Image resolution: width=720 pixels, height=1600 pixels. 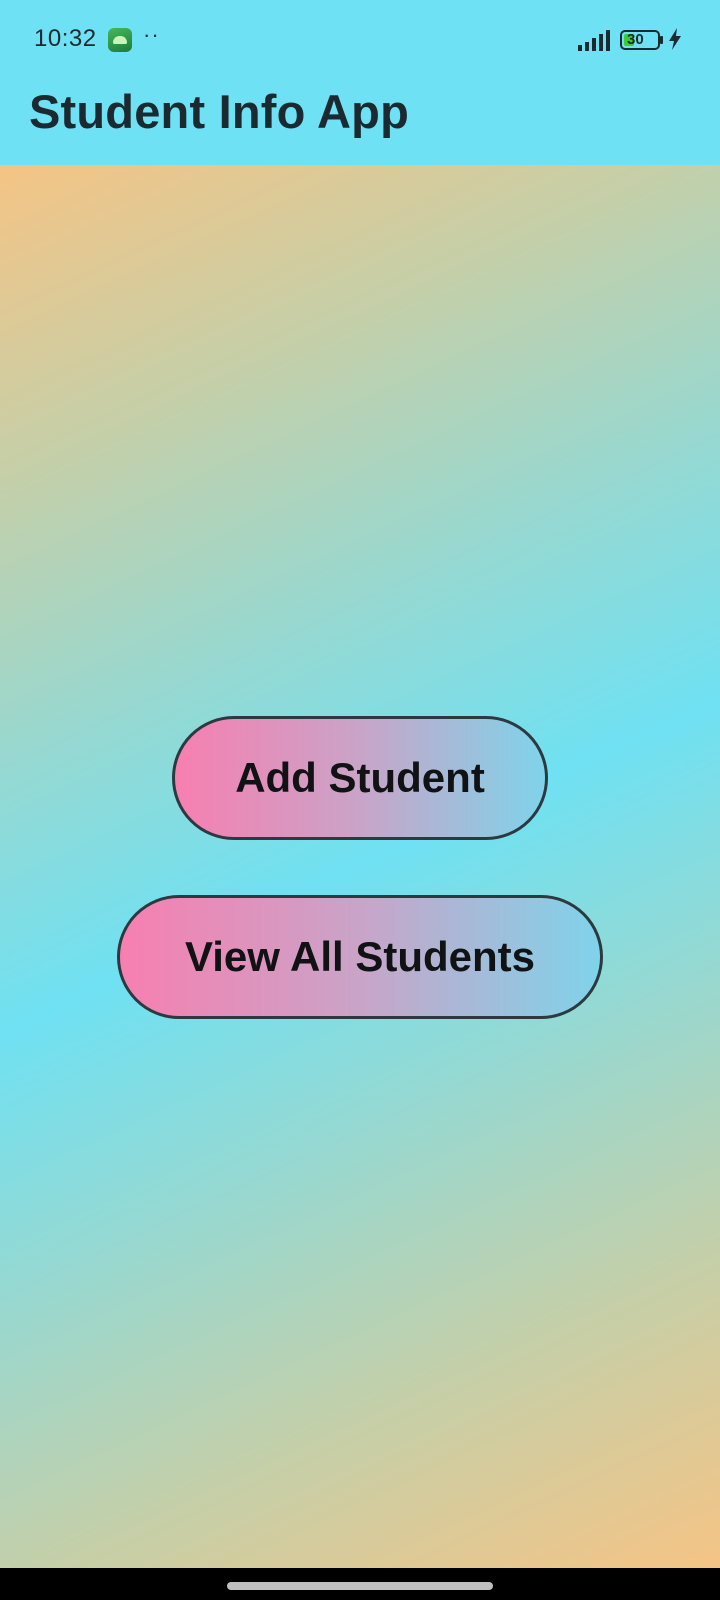 I want to click on app-notification-icon, so click(x=120, y=40).